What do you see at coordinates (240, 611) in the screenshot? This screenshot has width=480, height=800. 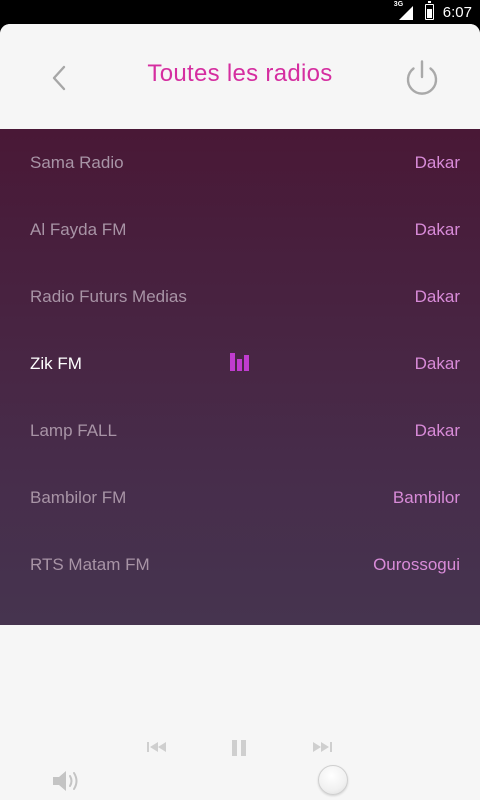 I see `radio-row: Dakarlive FMDakar` at bounding box center [240, 611].